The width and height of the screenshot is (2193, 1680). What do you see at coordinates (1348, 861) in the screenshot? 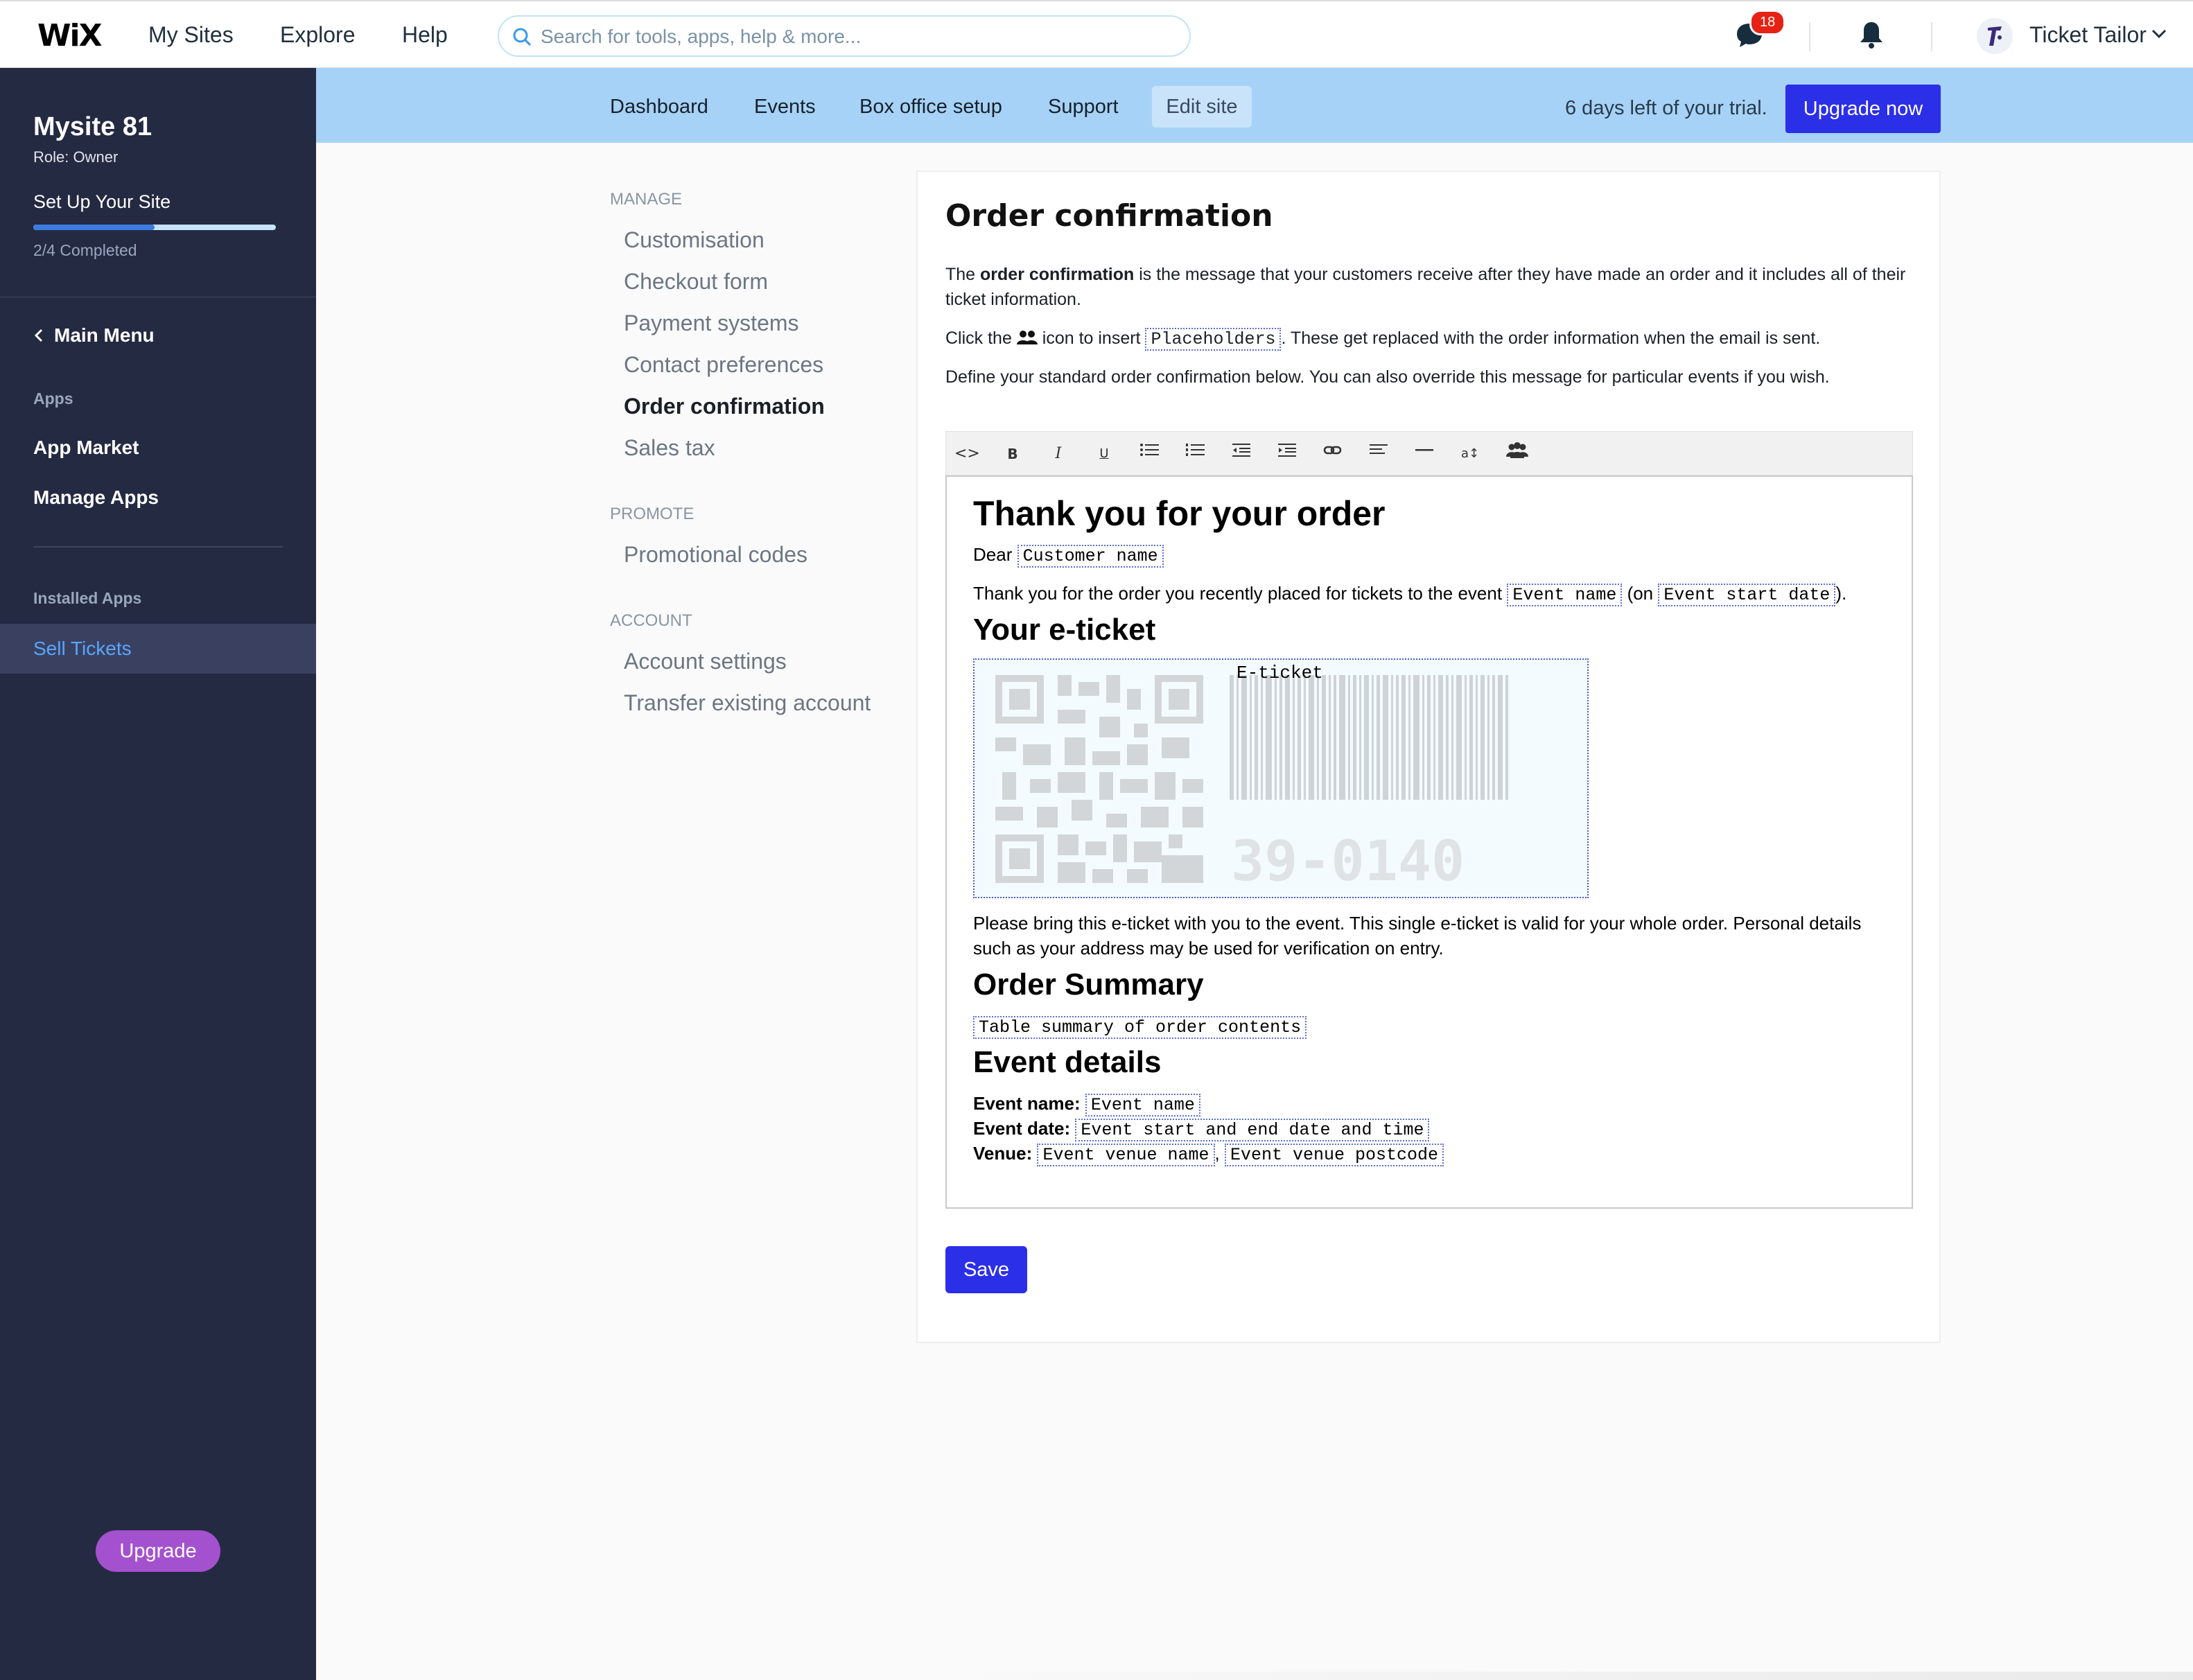
I see `eticket-number: 39-0140` at bounding box center [1348, 861].